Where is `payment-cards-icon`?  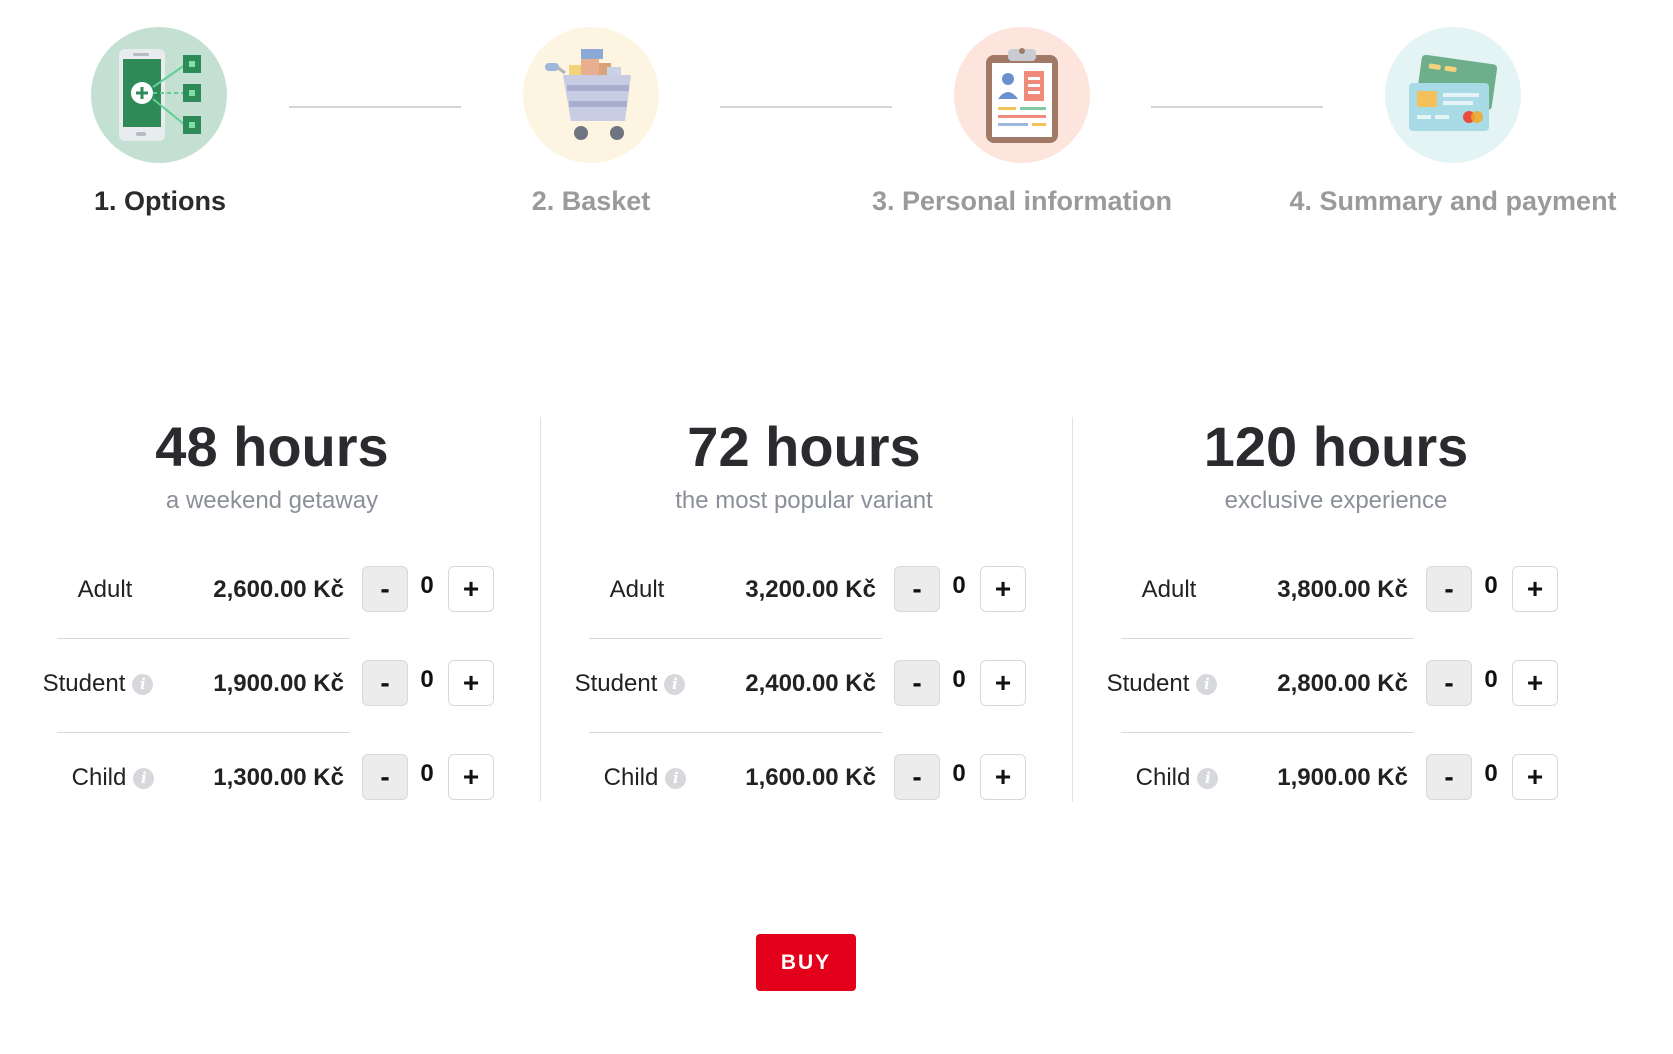 payment-cards-icon is located at coordinates (1453, 92).